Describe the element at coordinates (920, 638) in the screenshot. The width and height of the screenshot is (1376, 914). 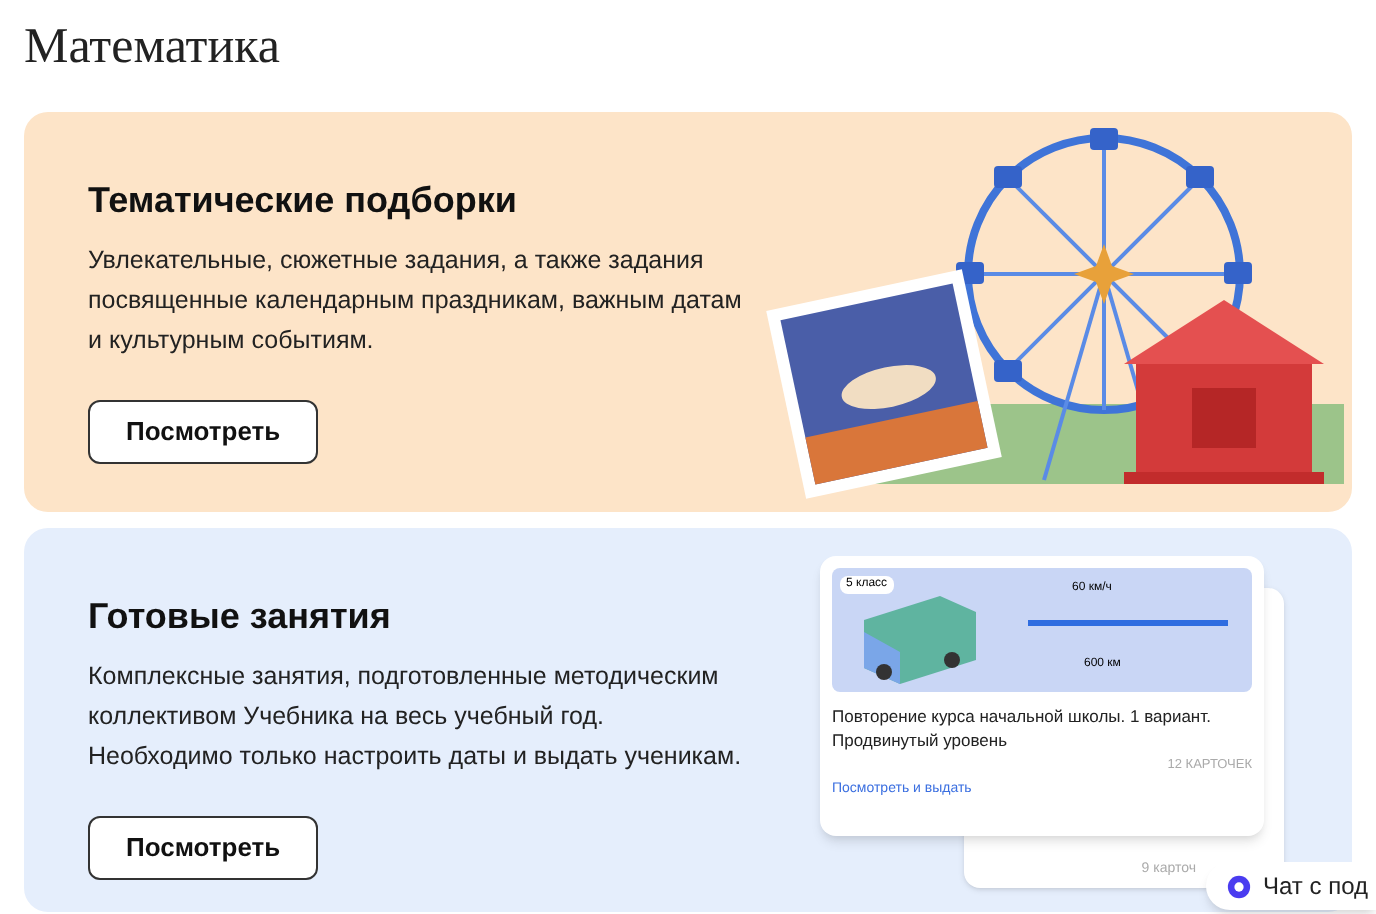
I see `bus-icon` at that location.